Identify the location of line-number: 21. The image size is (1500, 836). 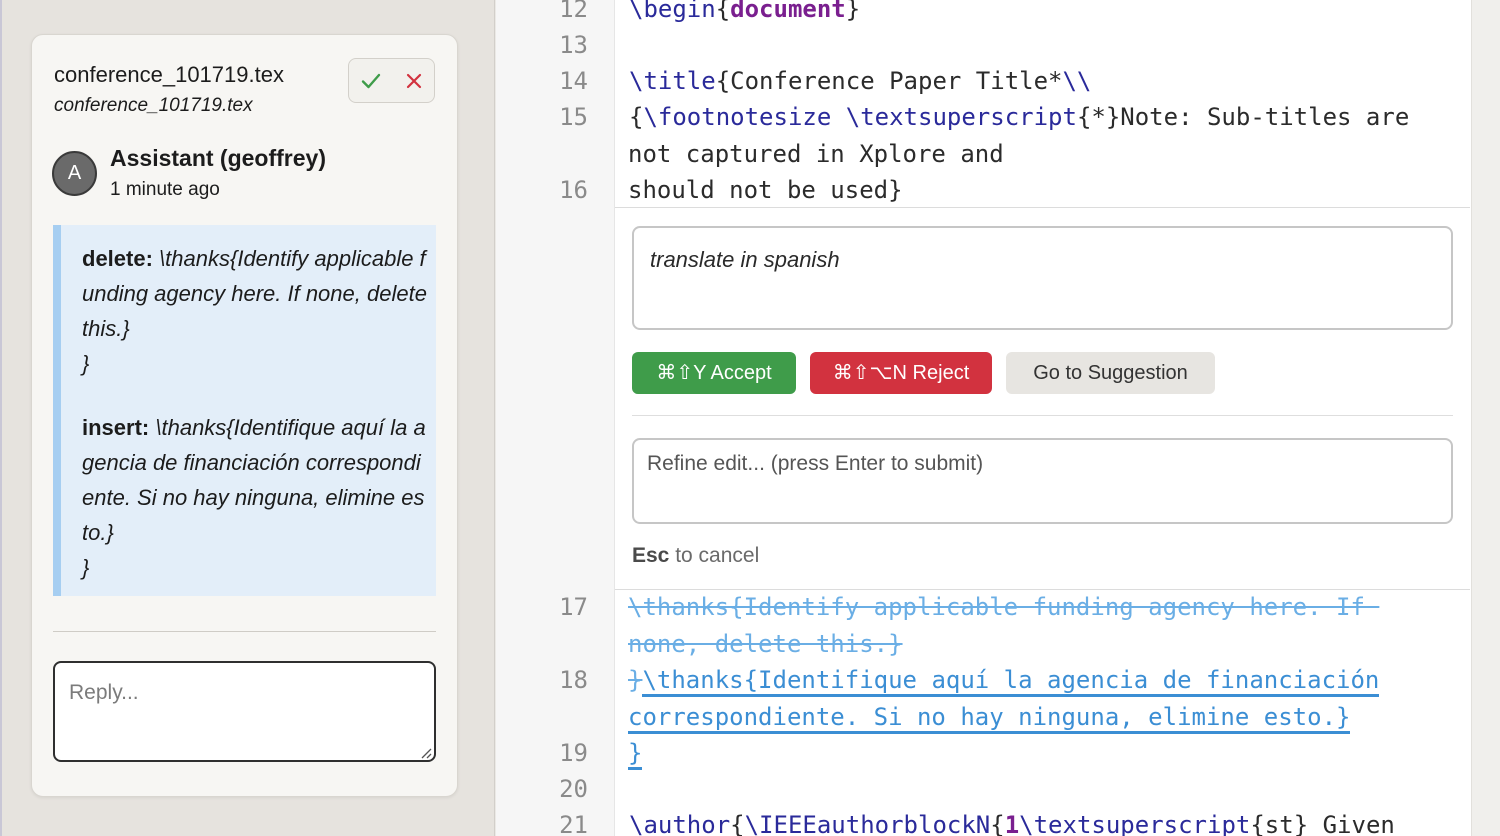
(573, 823).